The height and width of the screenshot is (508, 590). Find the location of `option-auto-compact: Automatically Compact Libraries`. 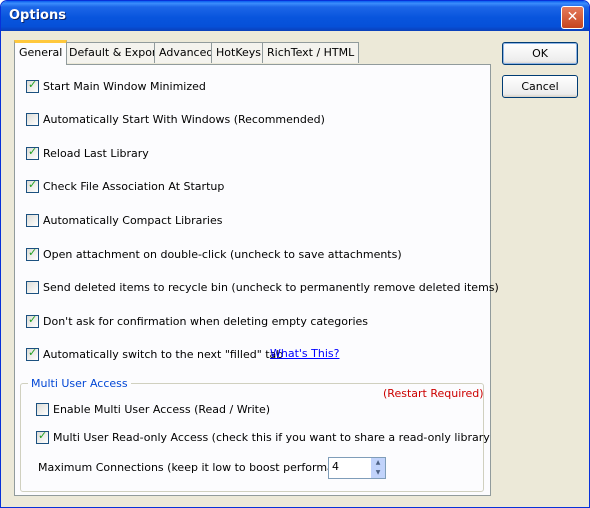

option-auto-compact: Automatically Compact Libraries is located at coordinates (124, 220).